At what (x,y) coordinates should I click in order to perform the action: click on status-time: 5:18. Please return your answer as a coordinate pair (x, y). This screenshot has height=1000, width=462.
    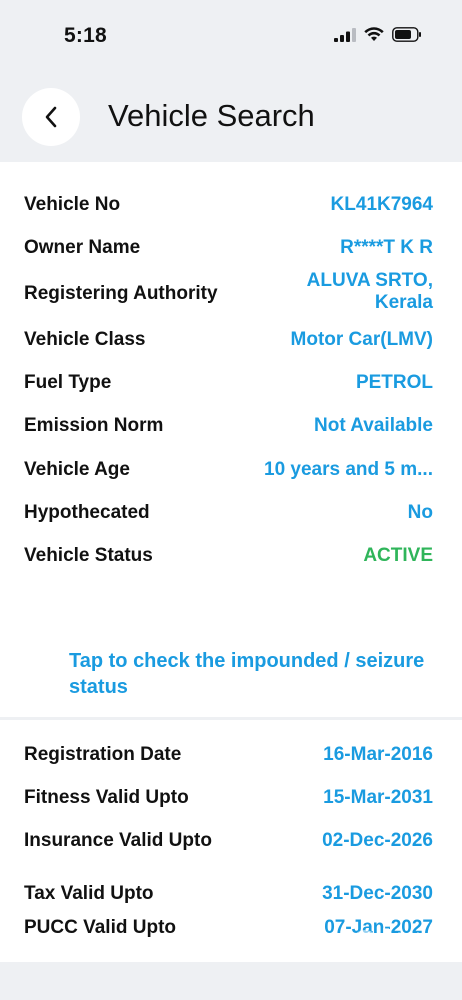
    Looking at the image, I should click on (85, 35).